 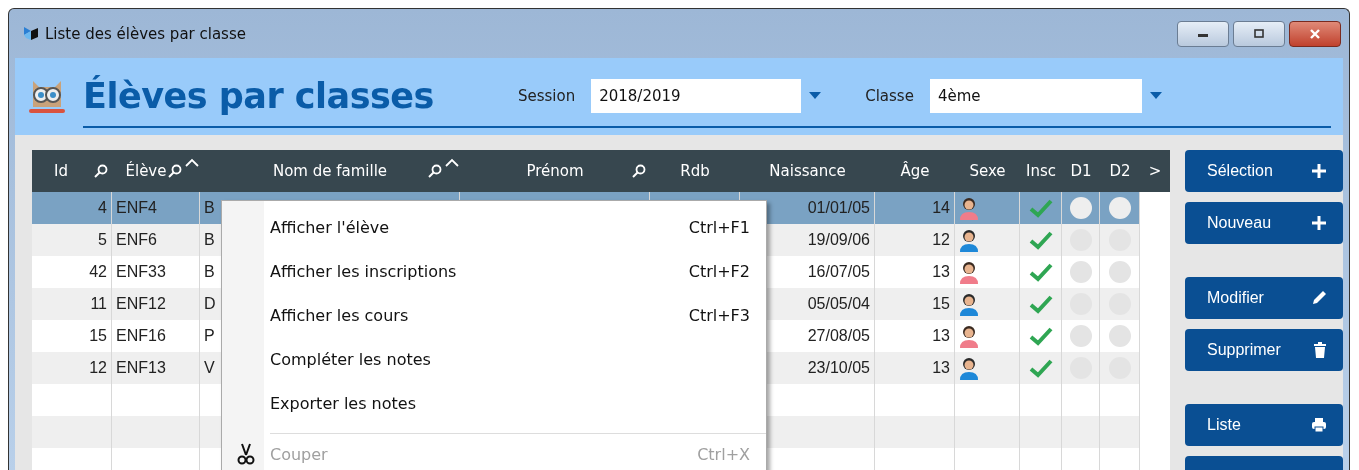 I want to click on table-cell: 01/01/05, so click(x=838, y=208).